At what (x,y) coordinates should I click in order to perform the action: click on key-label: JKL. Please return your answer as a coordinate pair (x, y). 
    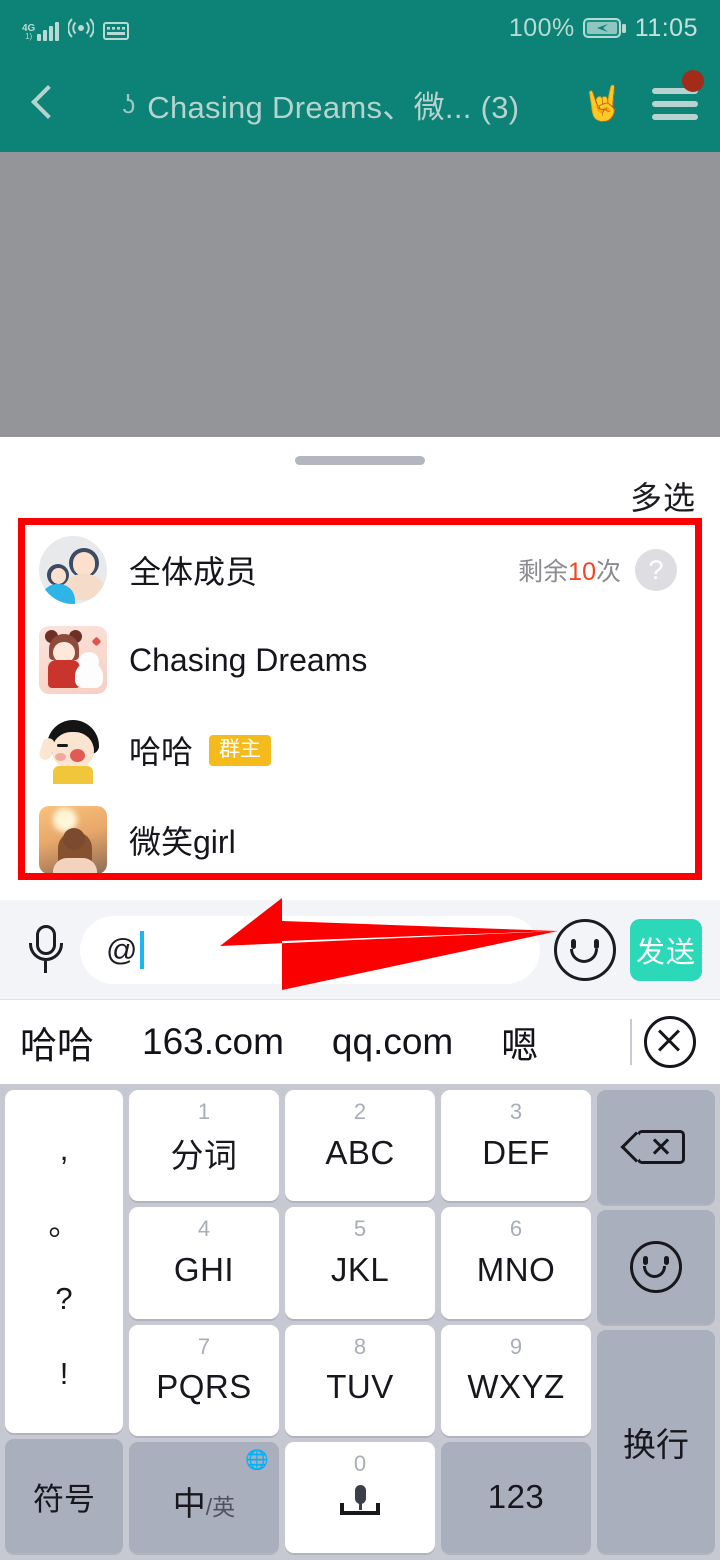
    Looking at the image, I should click on (360, 1269).